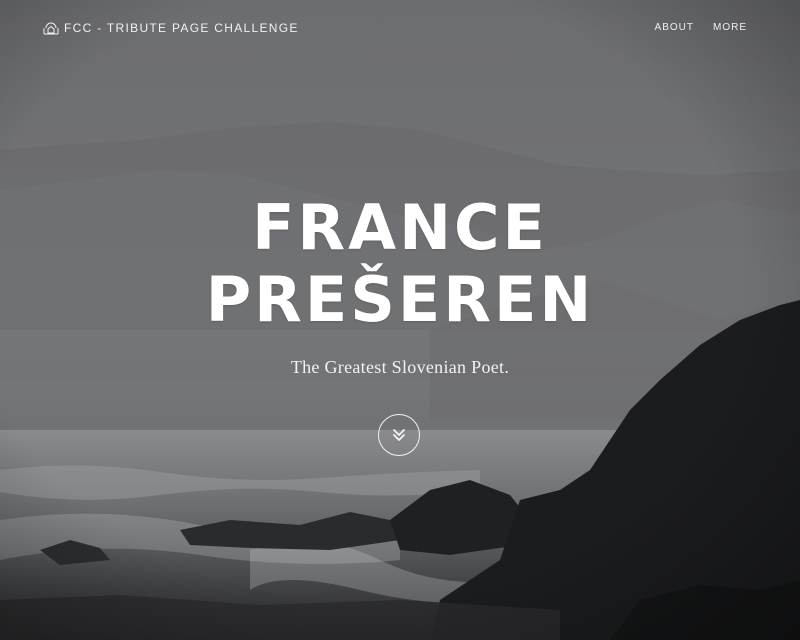  Describe the element at coordinates (400, 367) in the screenshot. I see `hero-subtitle: The Greatest Slovenian Poet.` at that location.